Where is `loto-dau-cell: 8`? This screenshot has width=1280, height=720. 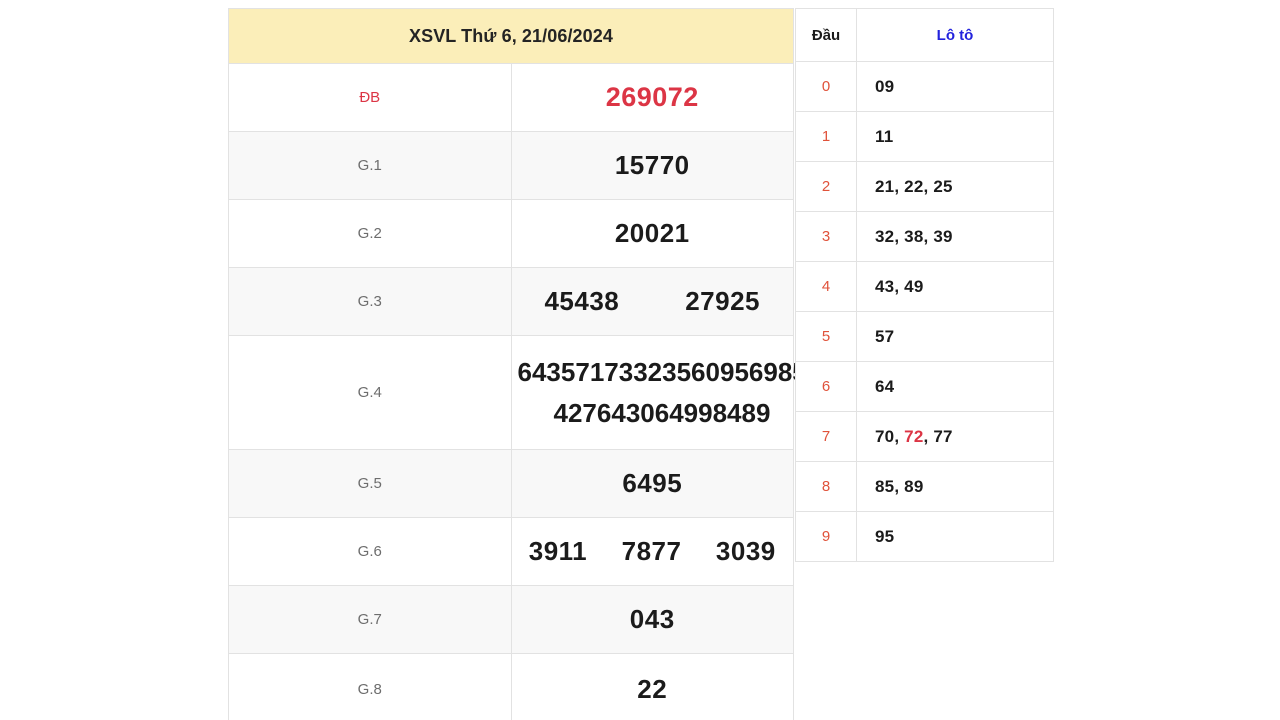 loto-dau-cell: 8 is located at coordinates (826, 486).